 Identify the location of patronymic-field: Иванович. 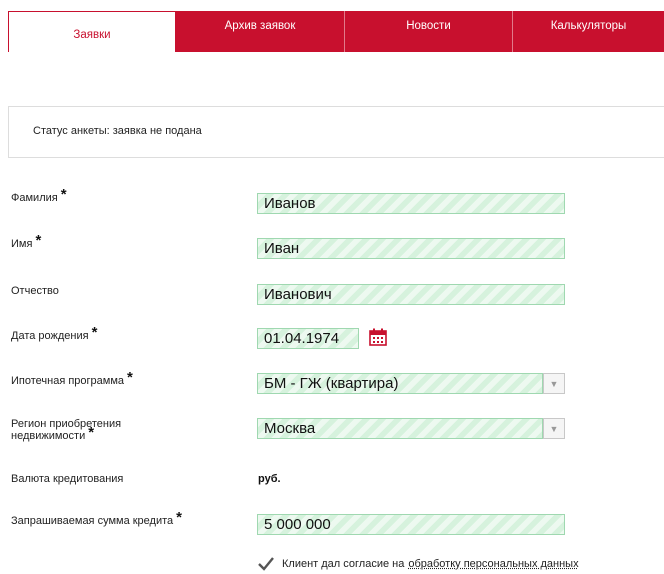
(411, 294).